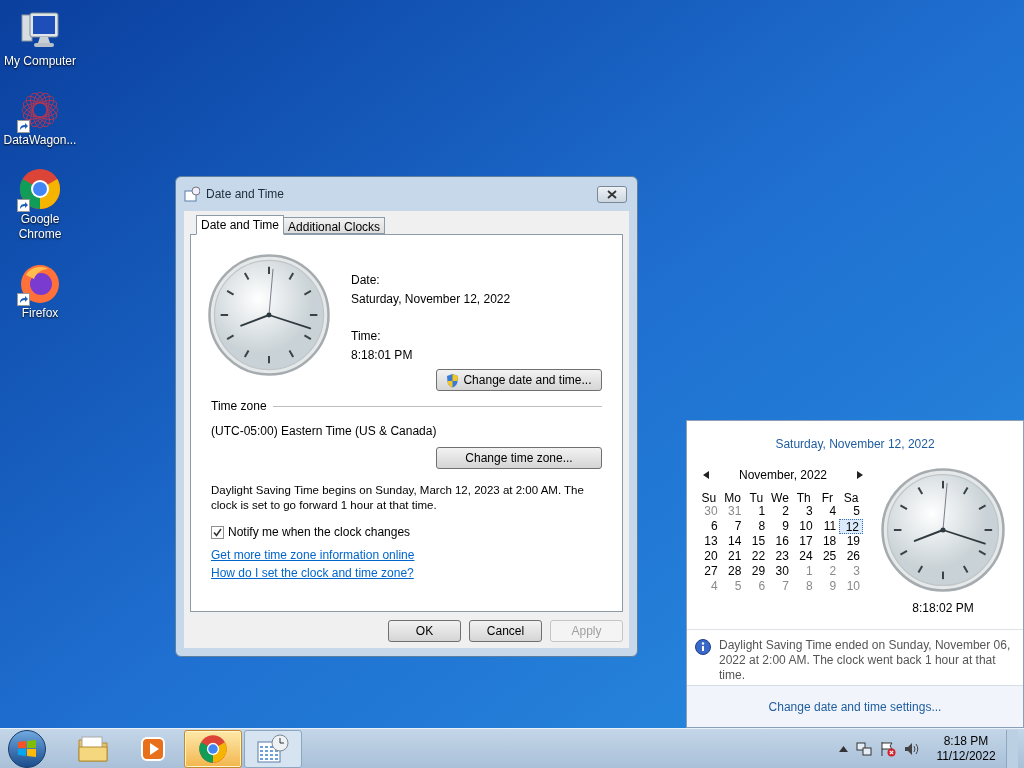  Describe the element at coordinates (966, 748) in the screenshot. I see `tray-clock: 8:18 PM 11/12/2022` at that location.